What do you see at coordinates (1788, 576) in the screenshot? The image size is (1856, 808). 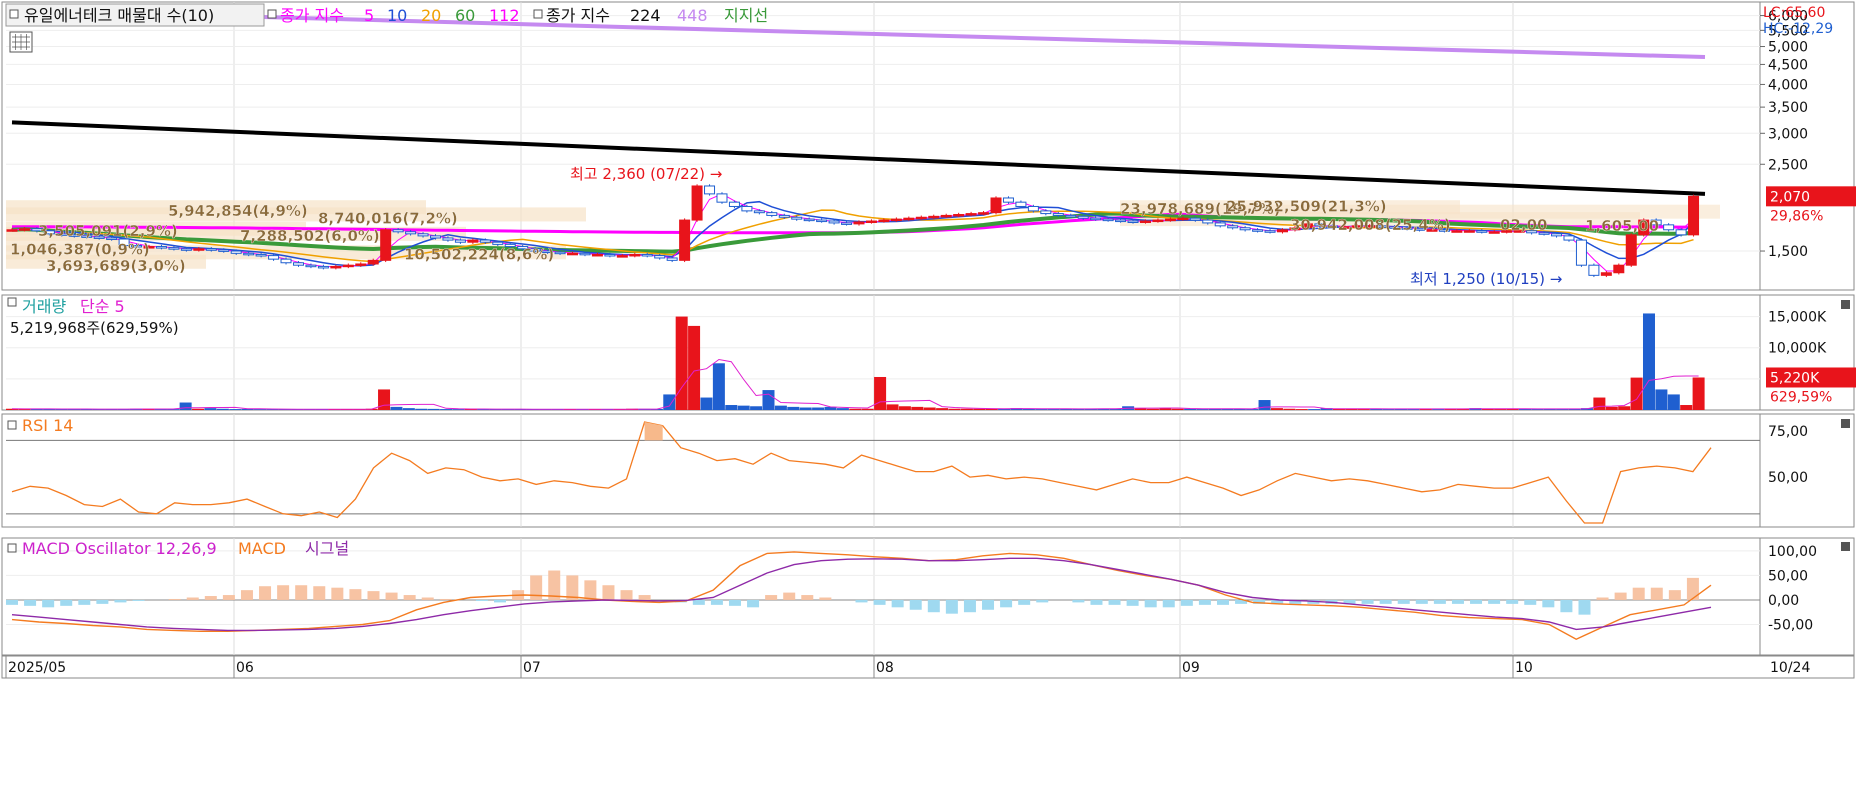 I see `macd-axis-label: 50,00` at bounding box center [1788, 576].